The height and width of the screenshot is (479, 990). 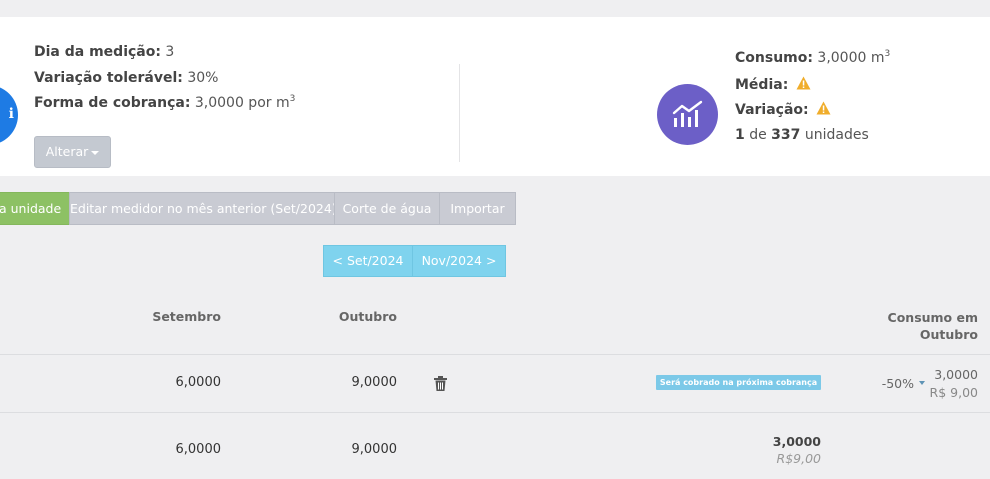 I want to click on info-badge: ℹ, so click(x=9, y=115).